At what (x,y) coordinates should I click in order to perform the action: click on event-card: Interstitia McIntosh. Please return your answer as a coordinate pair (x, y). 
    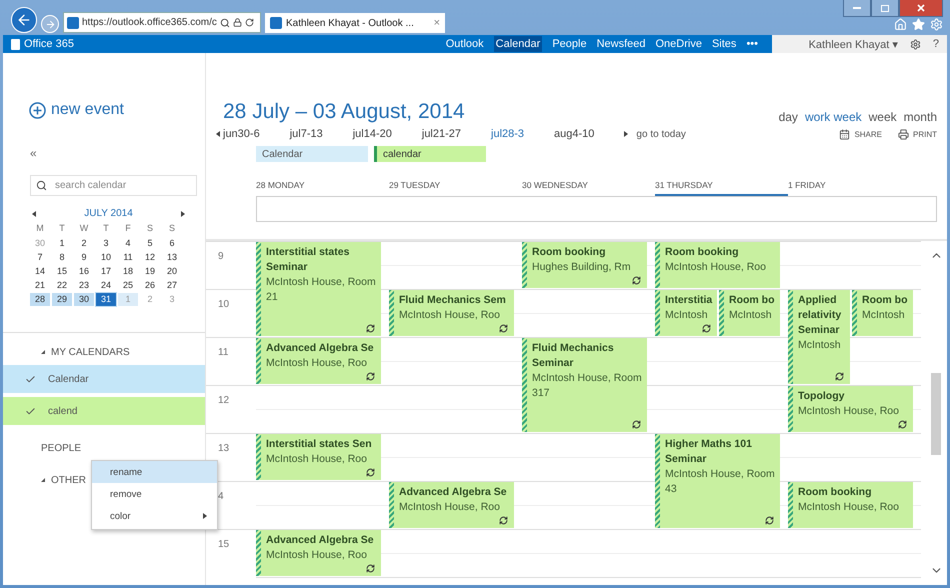
    Looking at the image, I should click on (686, 313).